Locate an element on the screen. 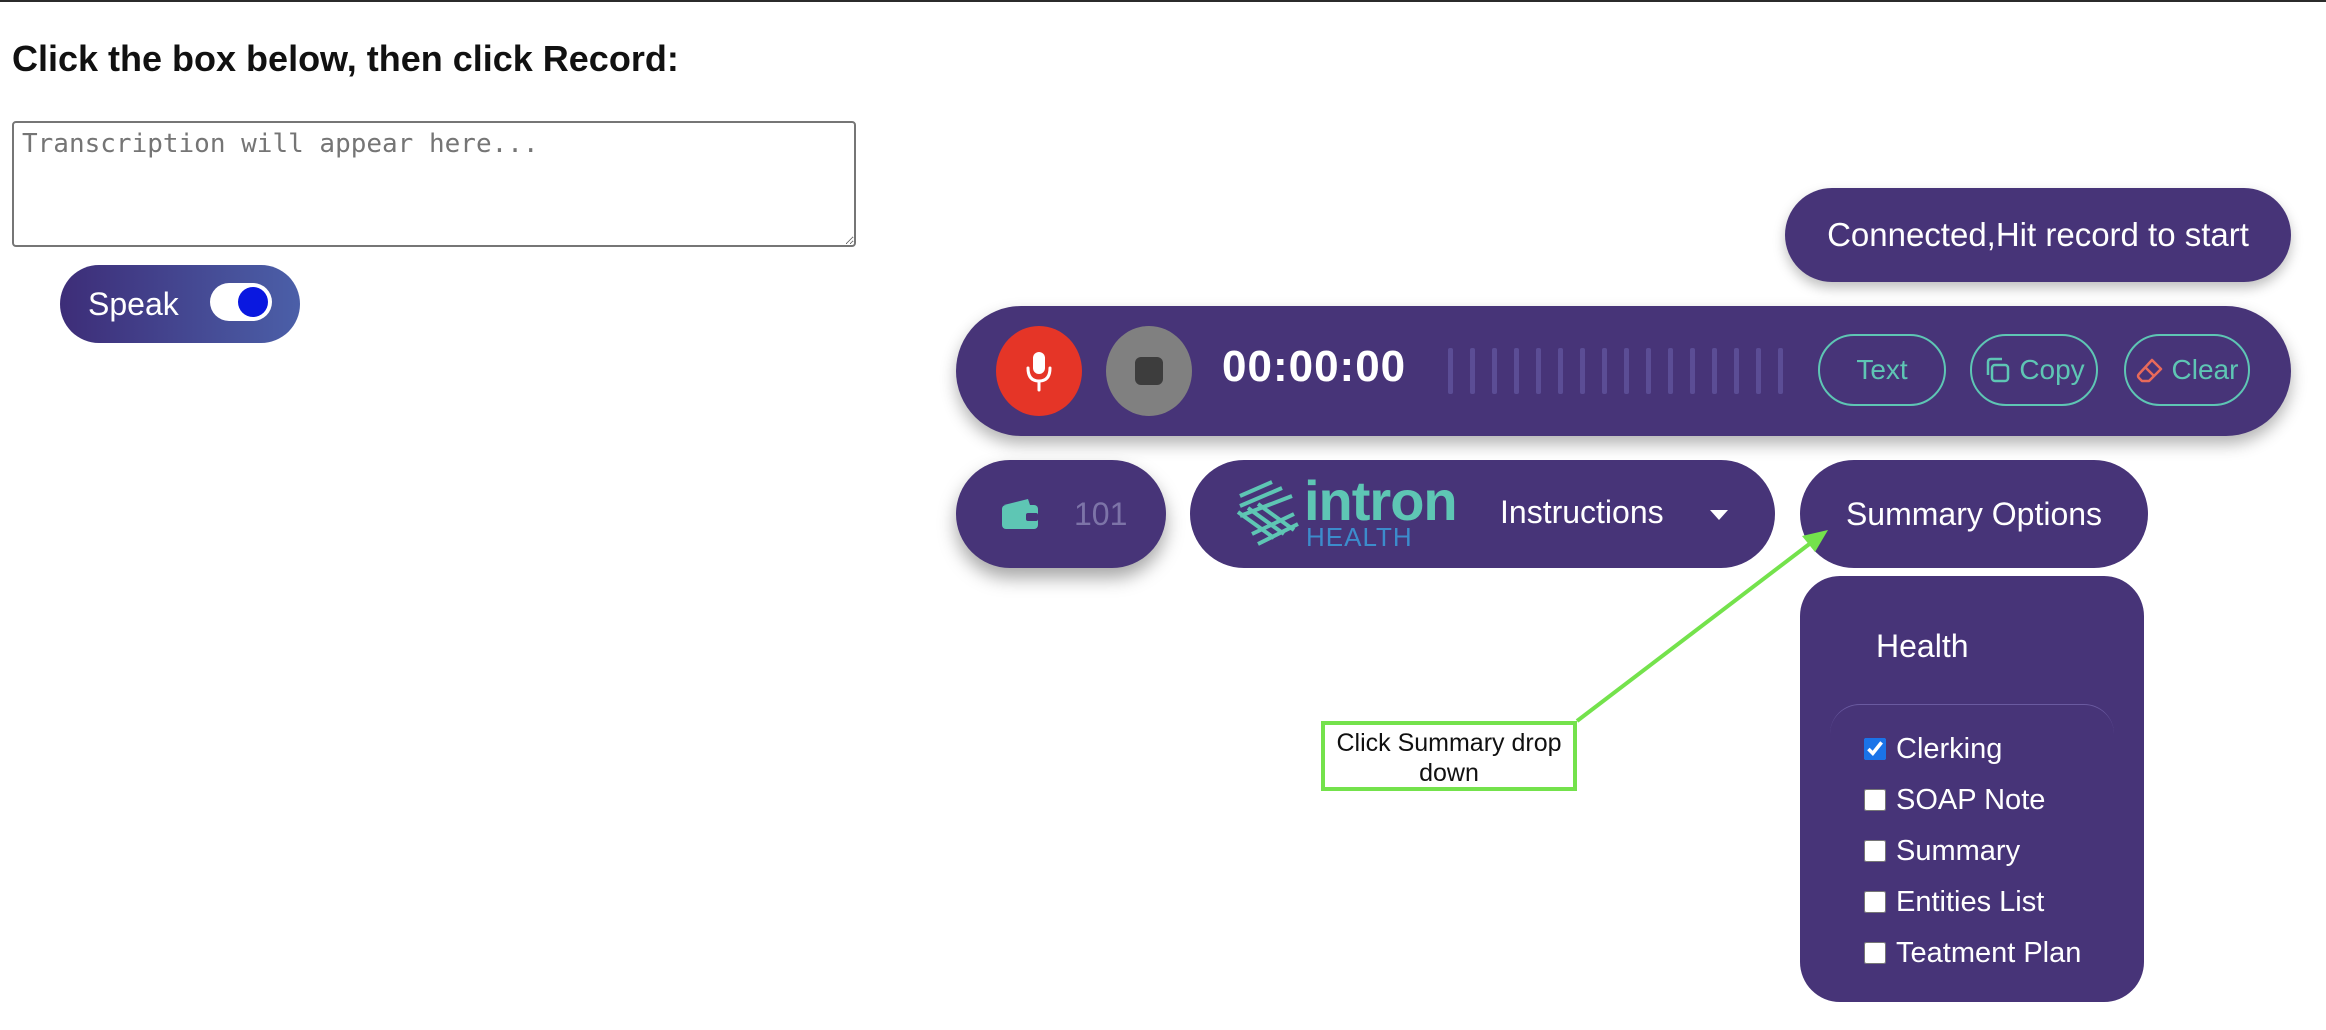 Image resolution: width=2326 pixels, height=1030 pixels. soap-note-checkbox is located at coordinates (1875, 800).